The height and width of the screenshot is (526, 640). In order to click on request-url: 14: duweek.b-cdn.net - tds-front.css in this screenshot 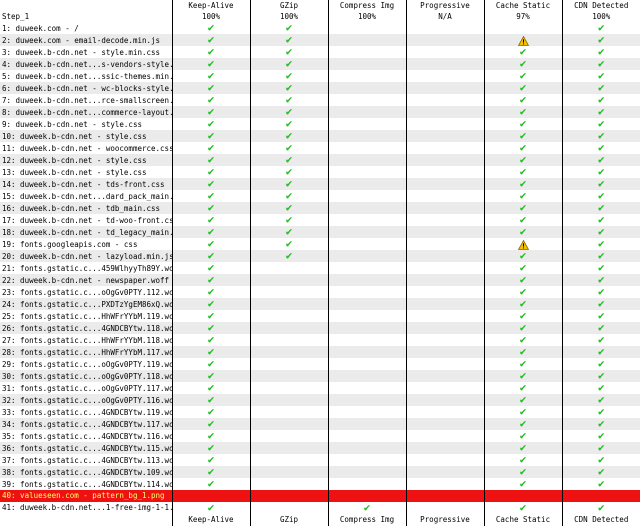, I will do `click(86, 184)`.